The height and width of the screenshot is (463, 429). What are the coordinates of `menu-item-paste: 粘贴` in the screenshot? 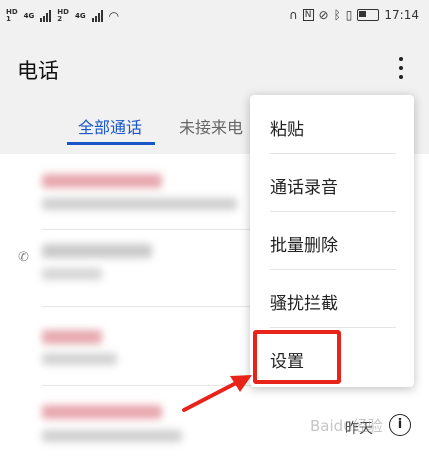 It's located at (332, 126).